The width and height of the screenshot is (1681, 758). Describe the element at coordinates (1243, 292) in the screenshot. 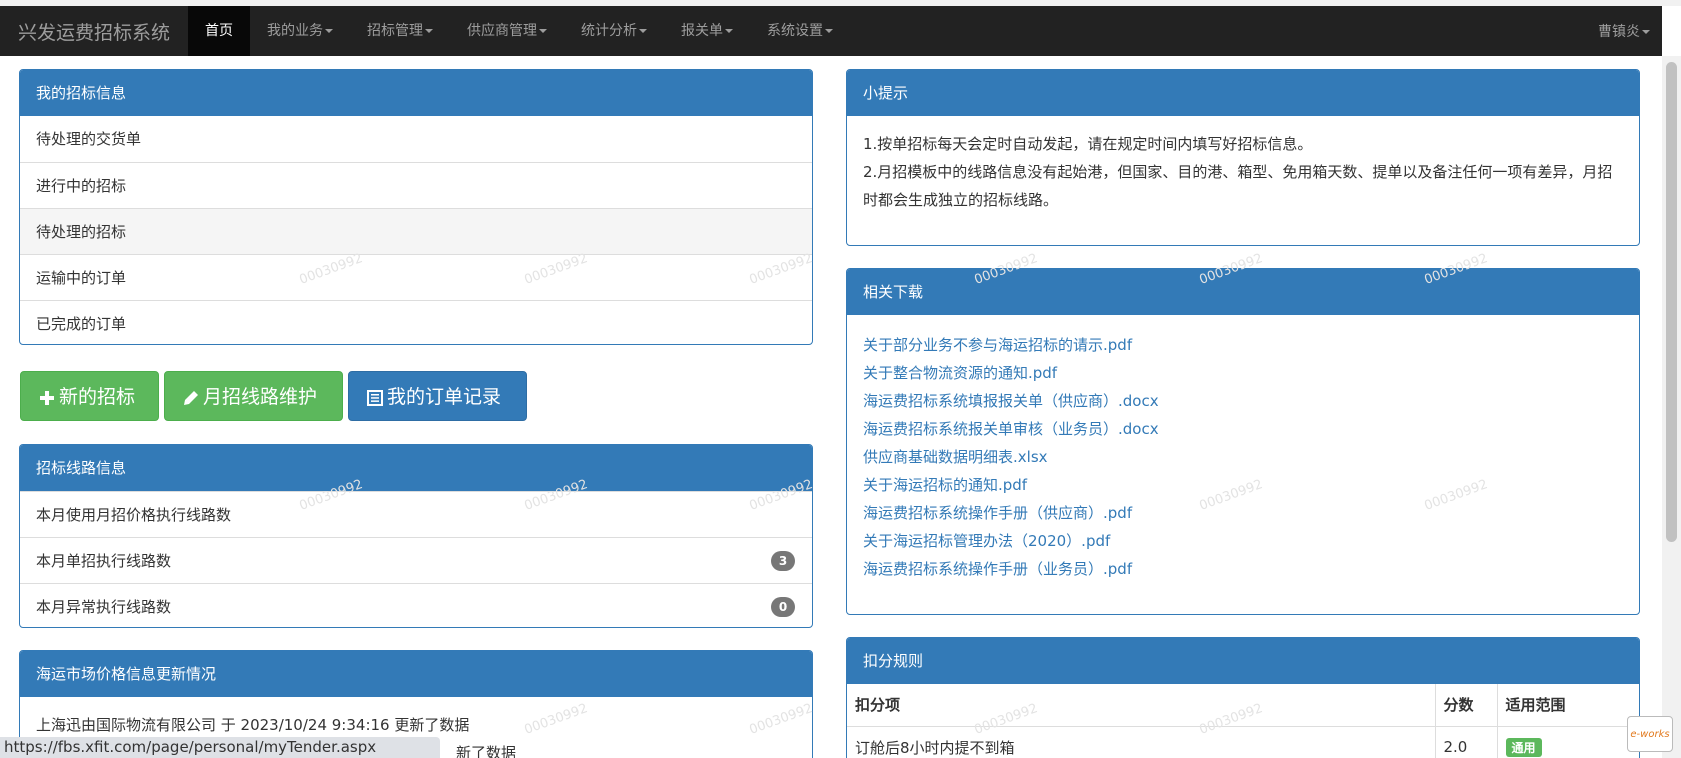

I see `panel-title: 相关下载` at that location.